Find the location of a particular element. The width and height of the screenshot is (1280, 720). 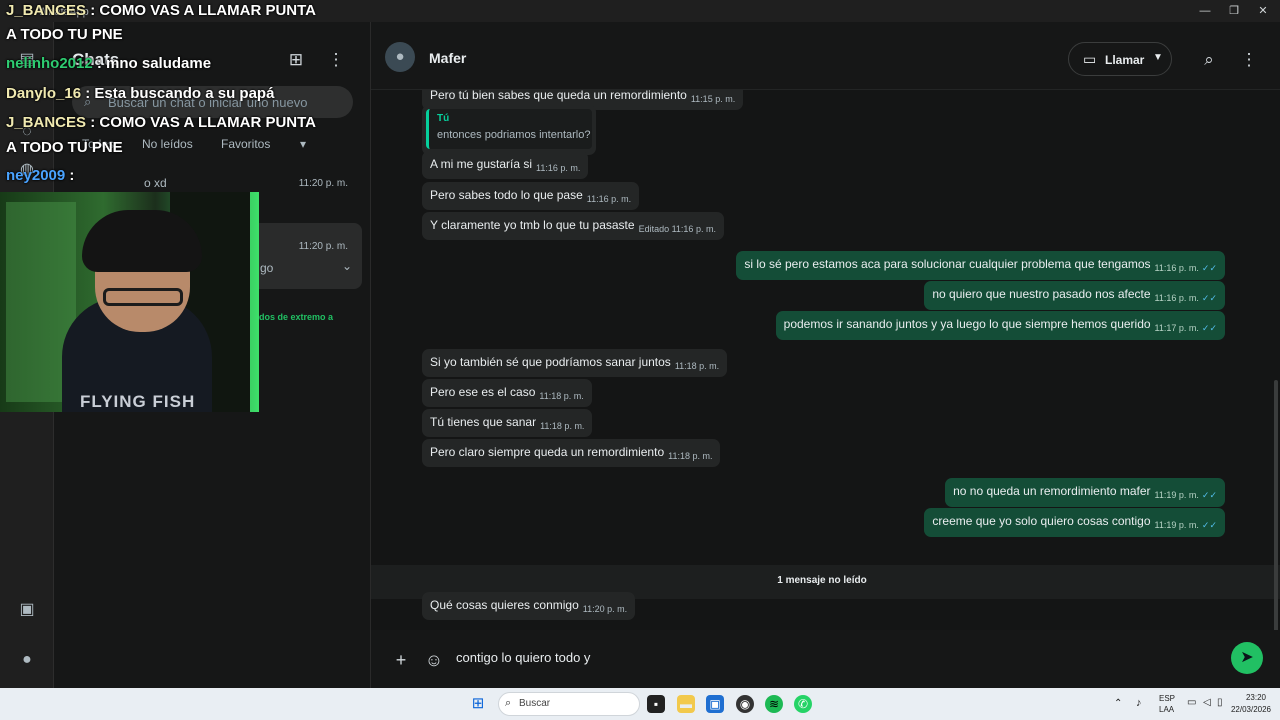

overlay-username: ney2009 is located at coordinates (36, 175).